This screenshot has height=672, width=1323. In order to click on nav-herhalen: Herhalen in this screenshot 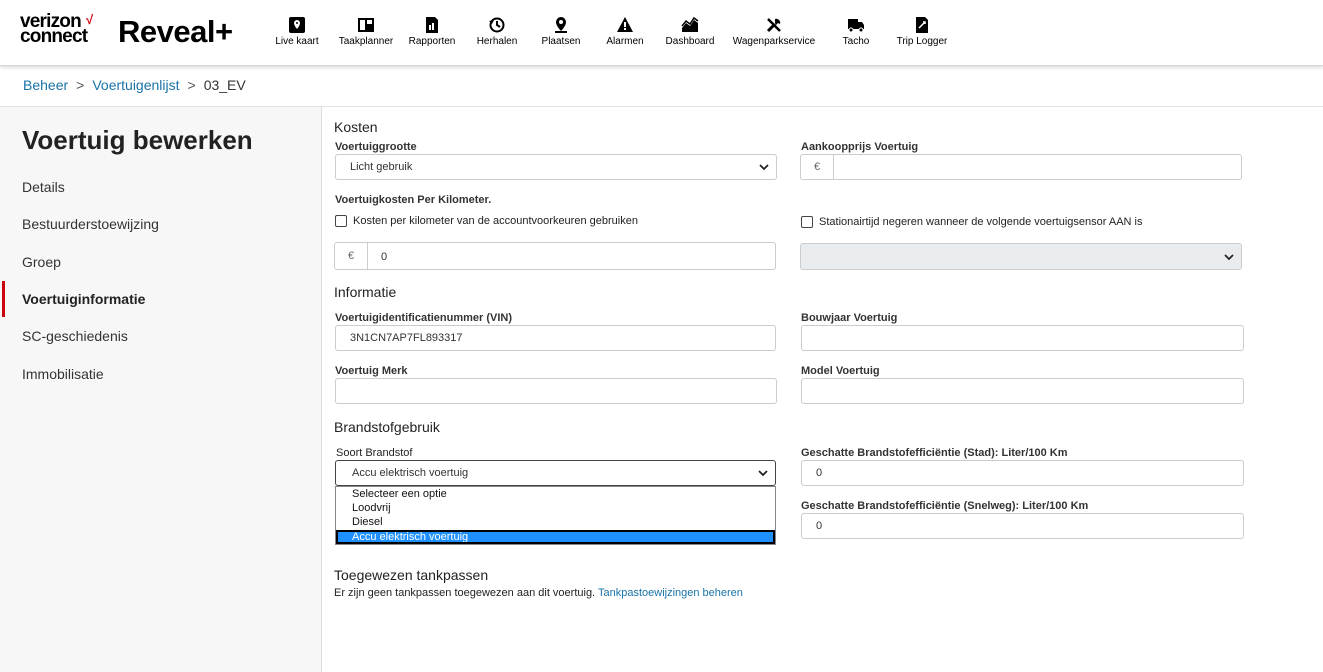, I will do `click(497, 31)`.